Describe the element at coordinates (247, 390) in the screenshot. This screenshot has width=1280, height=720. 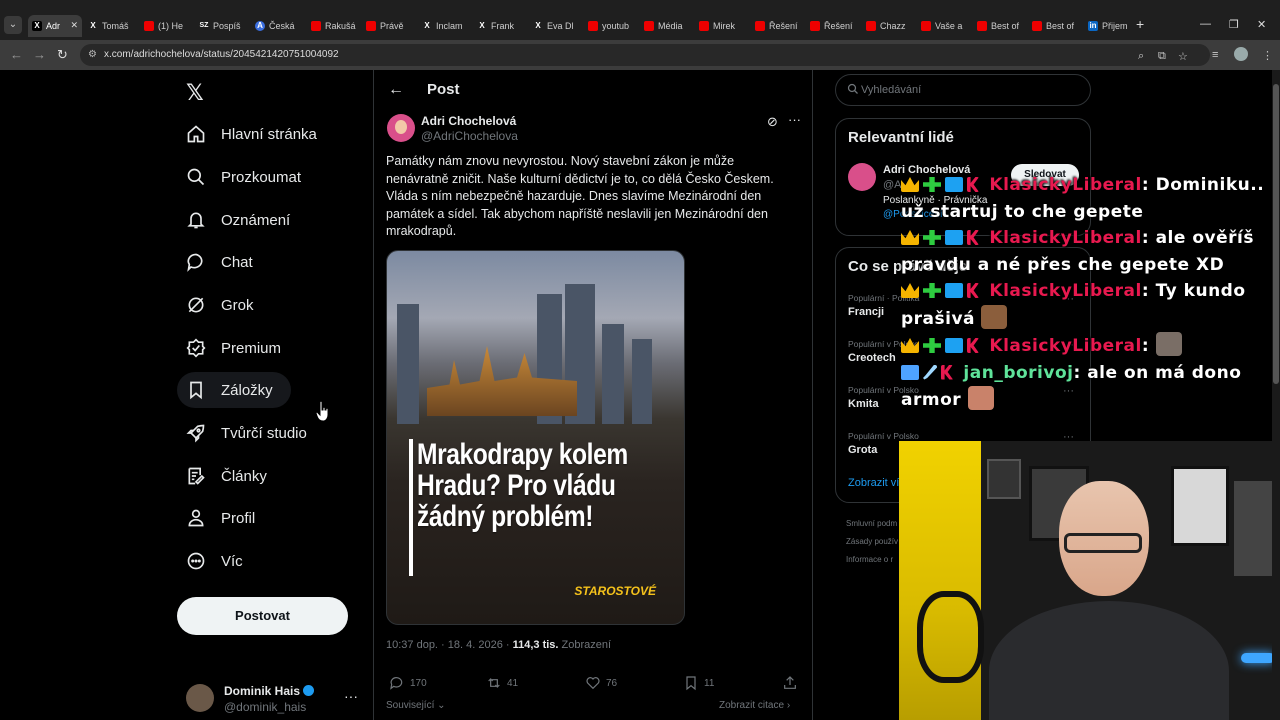
I see `nav-label: Záložky` at that location.